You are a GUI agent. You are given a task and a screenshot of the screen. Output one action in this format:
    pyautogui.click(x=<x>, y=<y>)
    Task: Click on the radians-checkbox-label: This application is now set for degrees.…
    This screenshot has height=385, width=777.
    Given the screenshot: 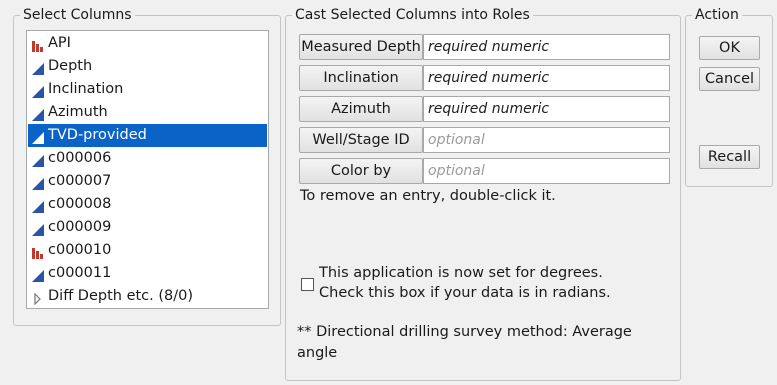 What is the action you would take?
    pyautogui.click(x=465, y=283)
    